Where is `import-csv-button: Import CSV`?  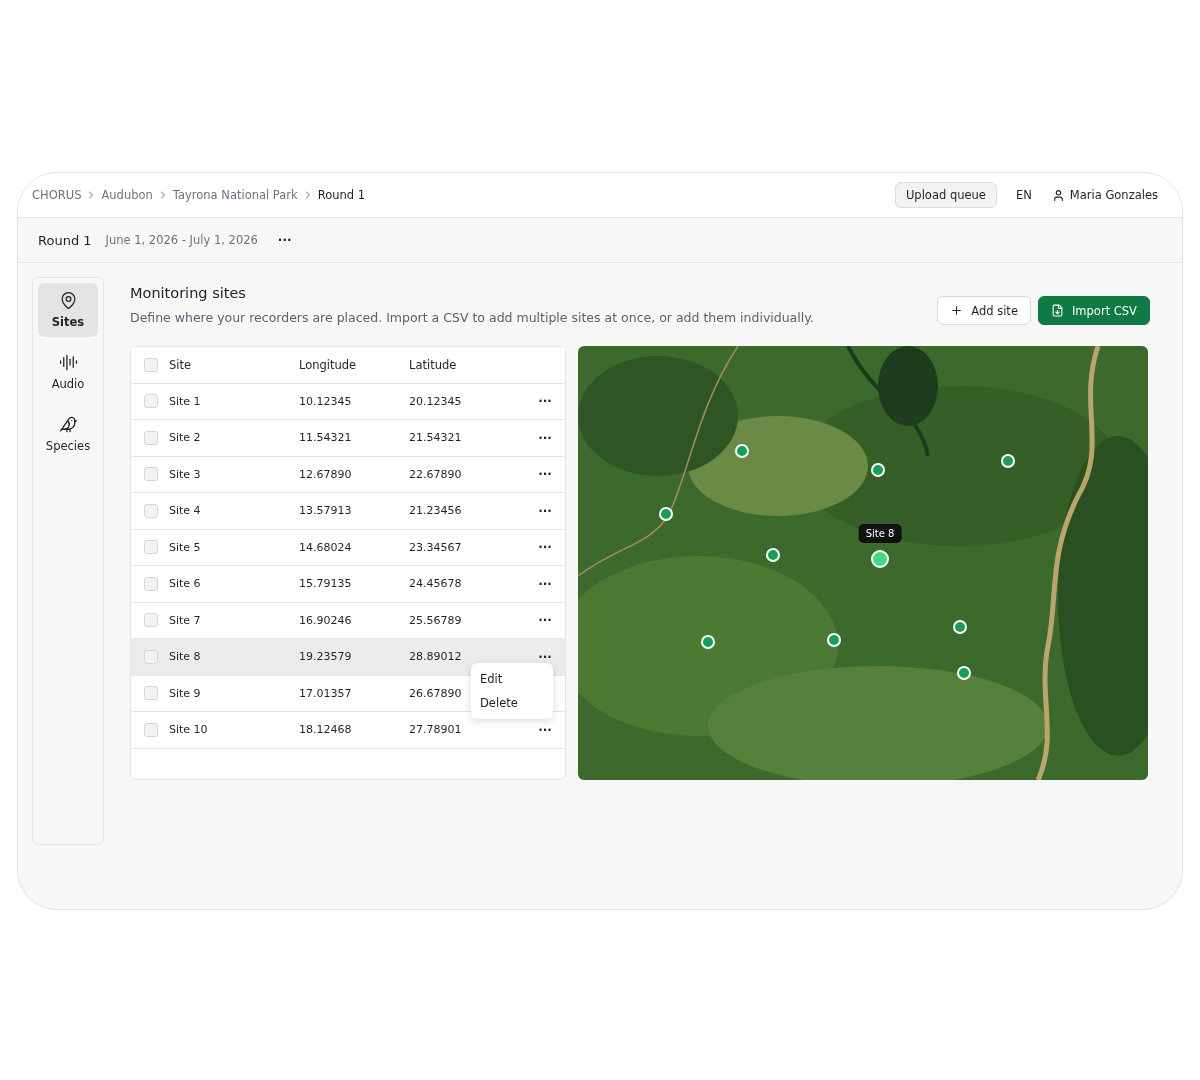
import-csv-button: Import CSV is located at coordinates (1093, 310).